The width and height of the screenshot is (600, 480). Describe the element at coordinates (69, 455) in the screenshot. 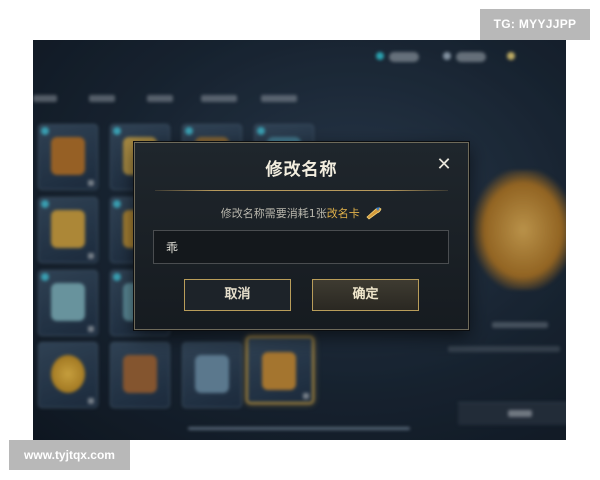

I see `watermark-url: www.tyjtqx.com` at that location.